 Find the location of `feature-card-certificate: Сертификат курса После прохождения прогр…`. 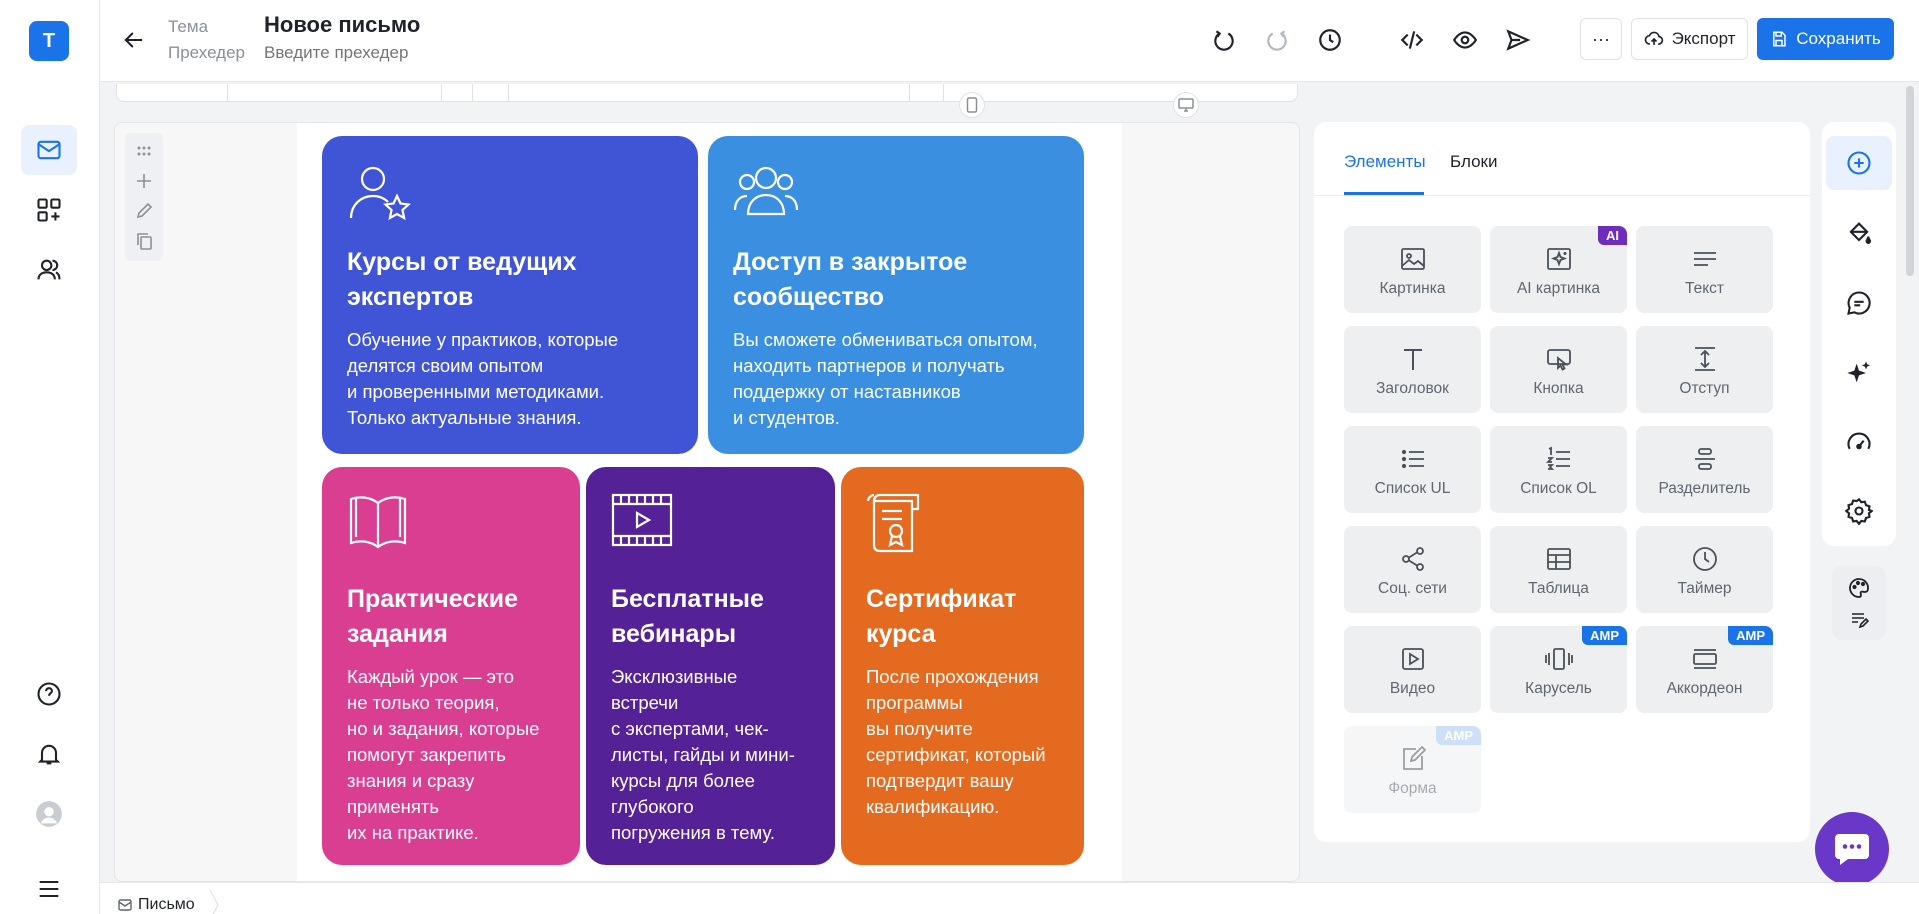

feature-card-certificate: Сертификат курса После прохождения прогр… is located at coordinates (962, 666).